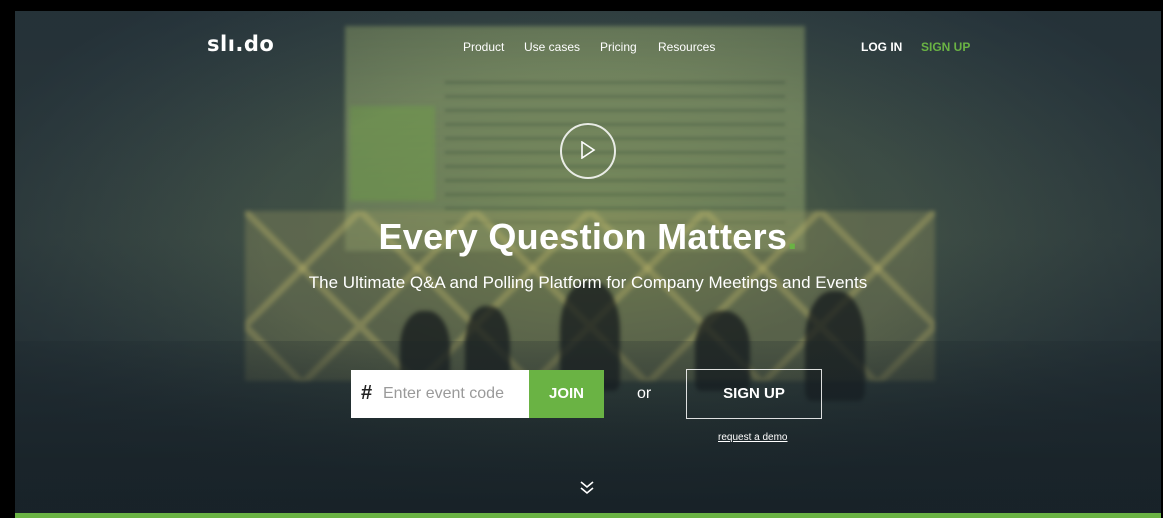 The image size is (1163, 518). I want to click on accent-bar, so click(588, 515).